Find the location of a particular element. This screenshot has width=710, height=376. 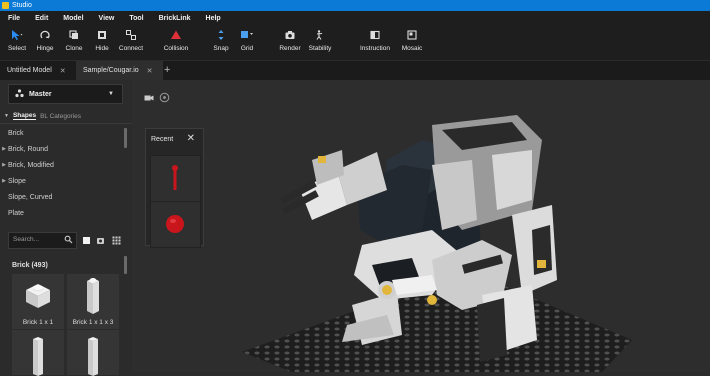

part-label: Brick 1 x 1 x 3 is located at coordinates (93, 322).